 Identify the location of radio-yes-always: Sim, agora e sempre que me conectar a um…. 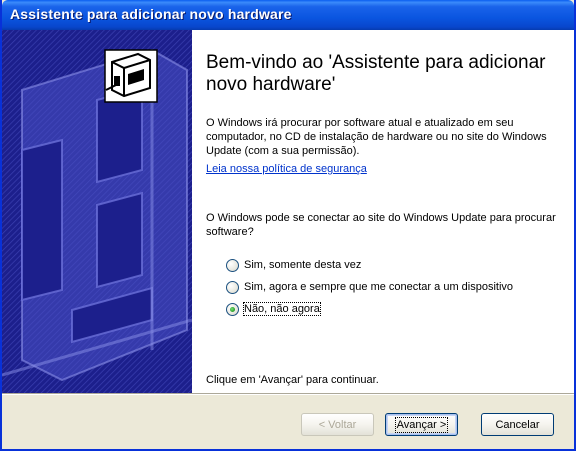
(369, 287).